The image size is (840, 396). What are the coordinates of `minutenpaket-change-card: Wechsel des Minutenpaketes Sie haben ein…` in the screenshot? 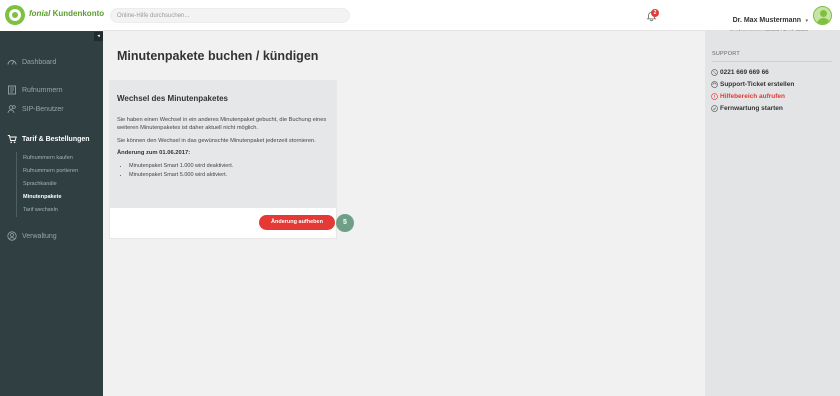 It's located at (232, 159).